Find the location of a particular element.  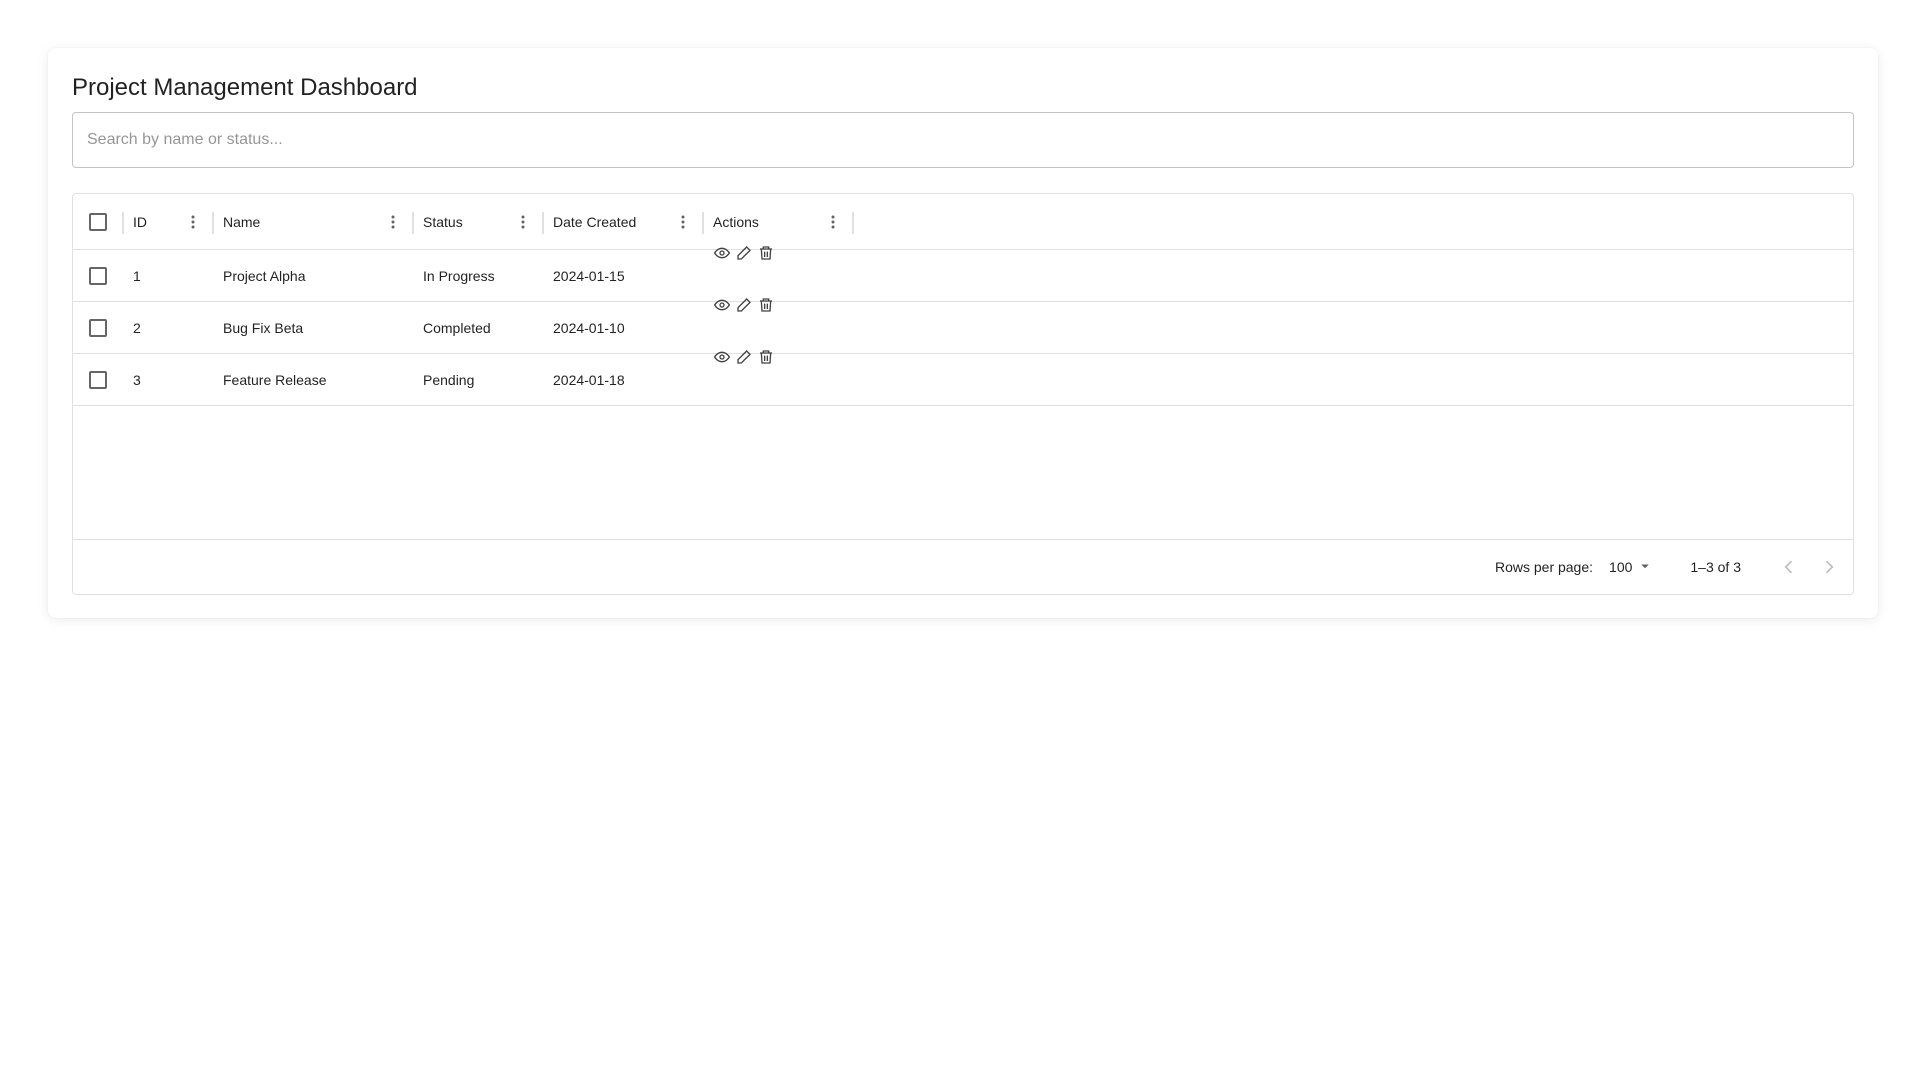

next-page-button is located at coordinates (1829, 567).